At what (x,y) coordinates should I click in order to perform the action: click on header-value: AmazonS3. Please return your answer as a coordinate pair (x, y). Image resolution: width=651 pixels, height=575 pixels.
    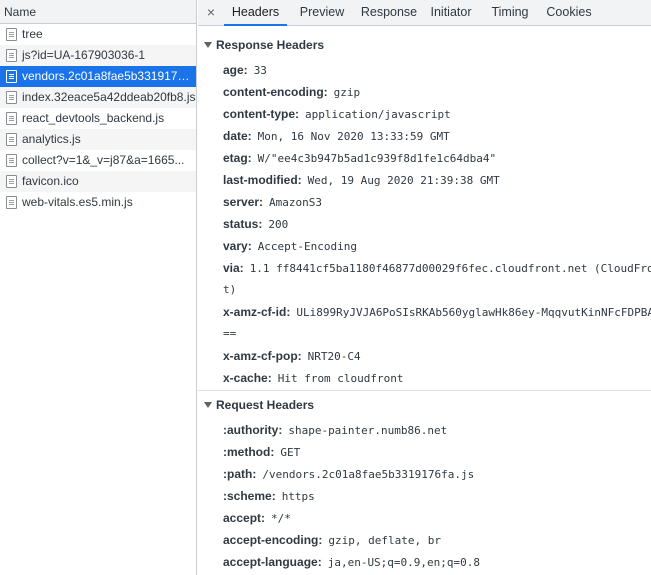
    Looking at the image, I should click on (296, 202).